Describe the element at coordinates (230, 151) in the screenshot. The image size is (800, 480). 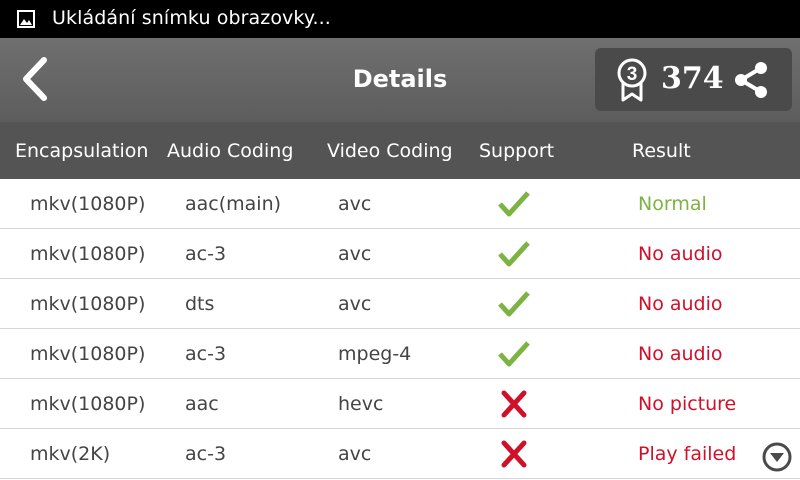
I see `column-header-audio-coding: Audio Coding` at that location.